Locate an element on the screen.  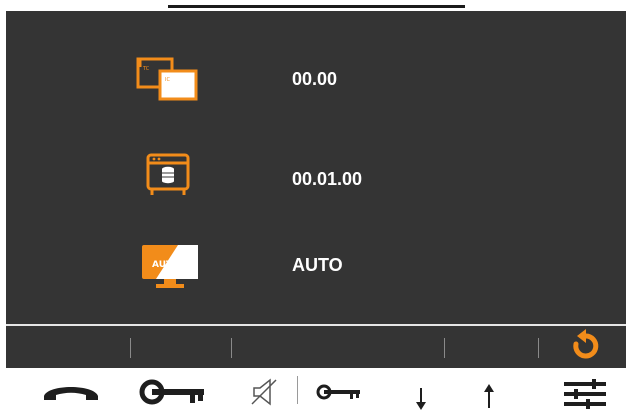
button-separator is located at coordinates (297, 390).